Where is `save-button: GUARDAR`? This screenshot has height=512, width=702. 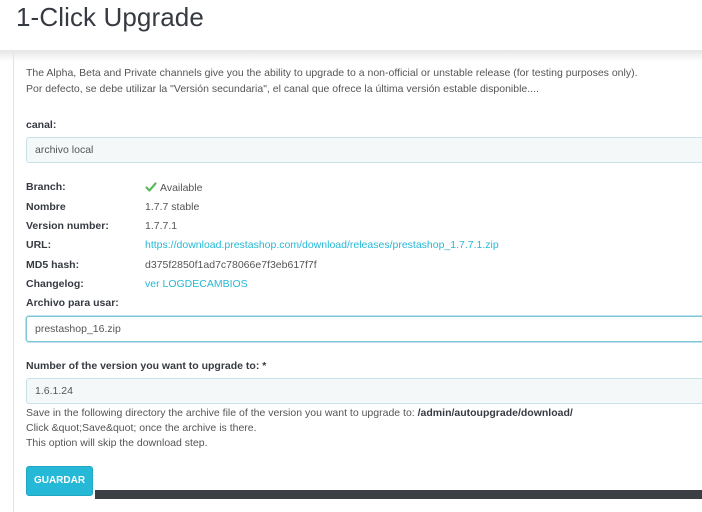
save-button: GUARDAR is located at coordinates (59, 481).